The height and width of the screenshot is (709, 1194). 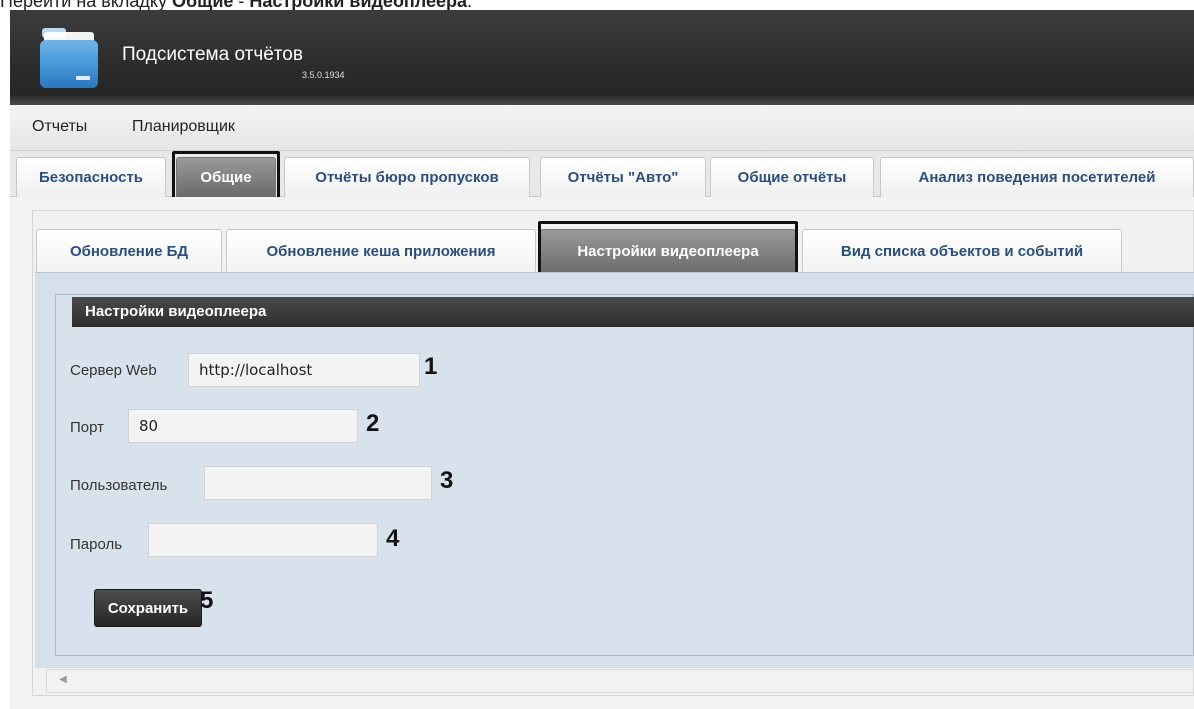 I want to click on header-shade, so click(x=602, y=100).